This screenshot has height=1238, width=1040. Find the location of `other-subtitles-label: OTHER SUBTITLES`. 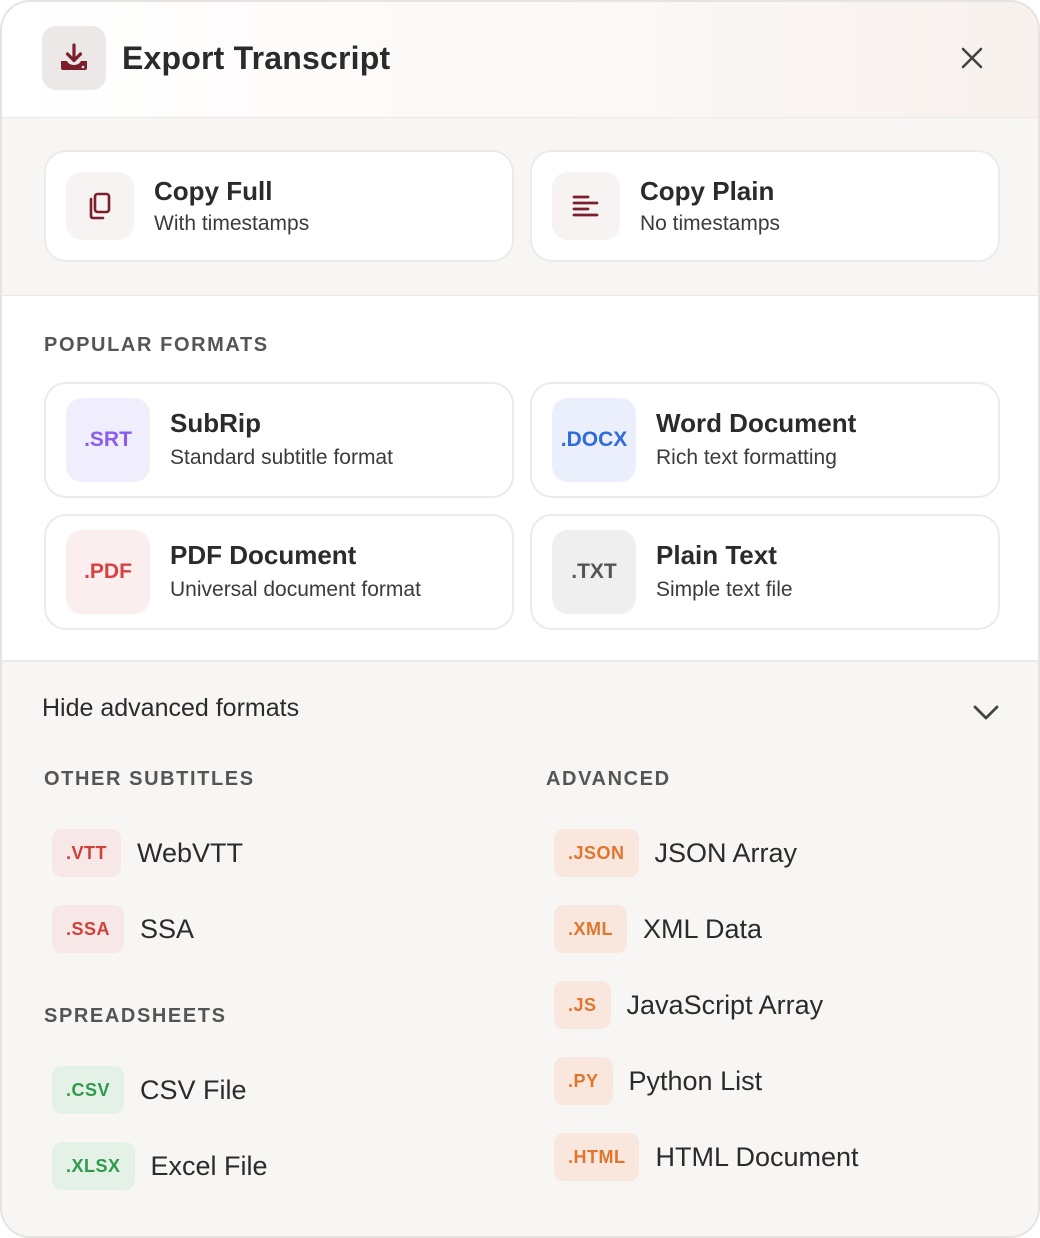

other-subtitles-label: OTHER SUBTITLES is located at coordinates (149, 779).